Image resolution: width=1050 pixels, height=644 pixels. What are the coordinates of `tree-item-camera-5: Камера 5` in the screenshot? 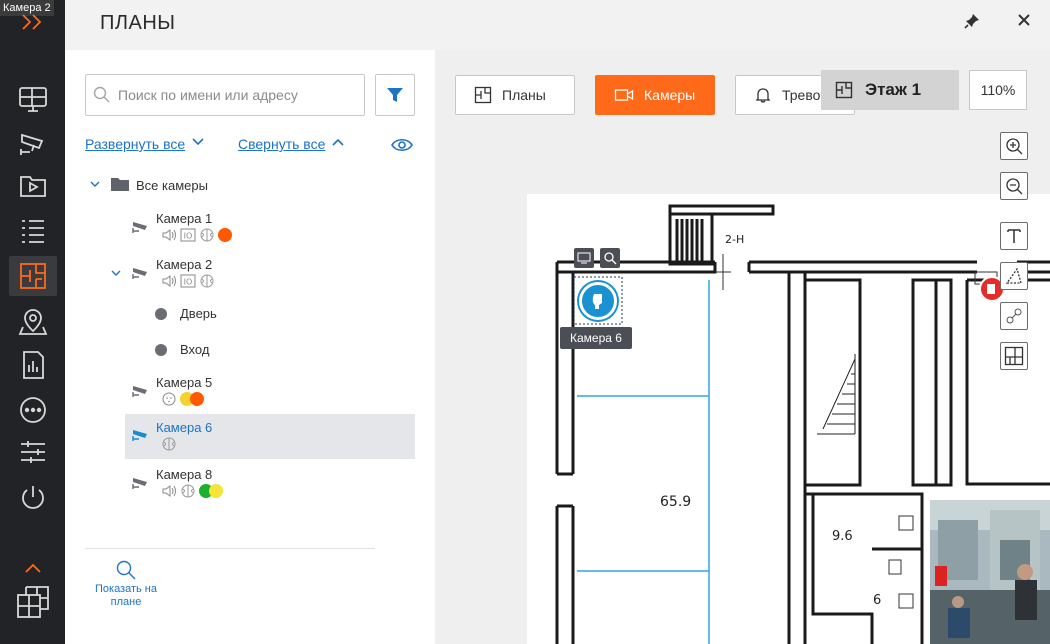 It's located at (270, 394).